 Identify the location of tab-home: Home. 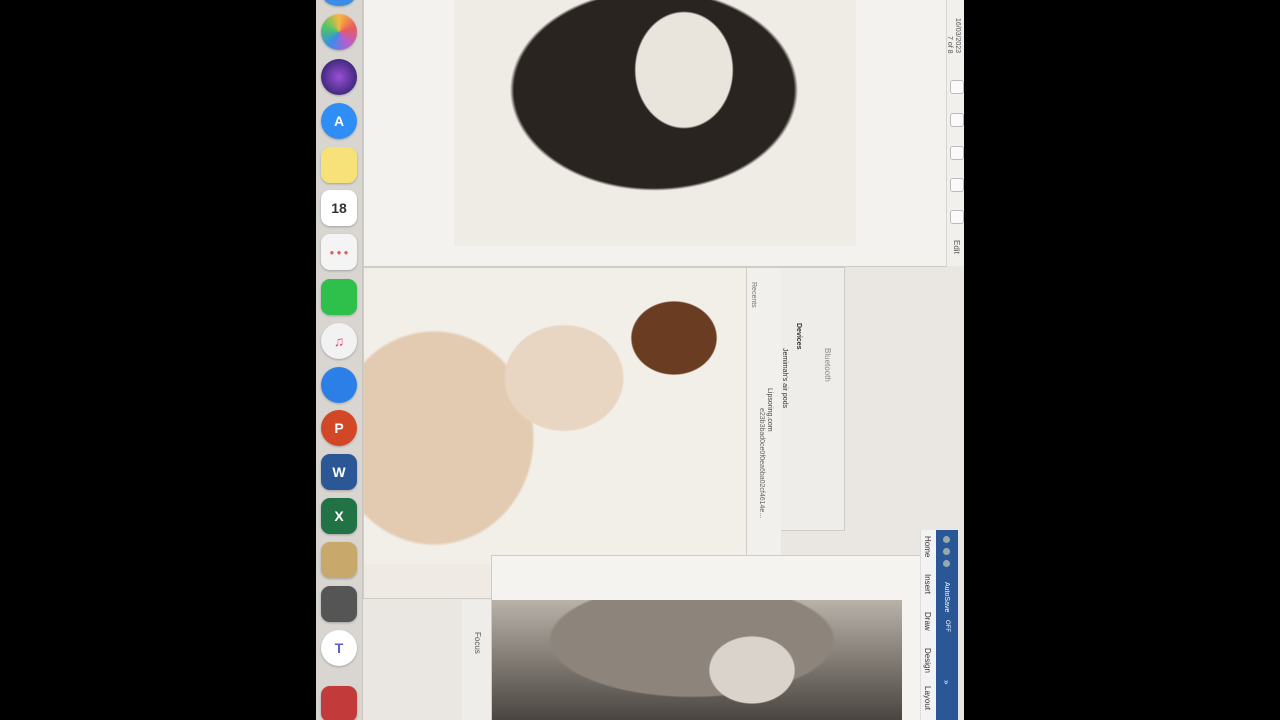
(927, 546).